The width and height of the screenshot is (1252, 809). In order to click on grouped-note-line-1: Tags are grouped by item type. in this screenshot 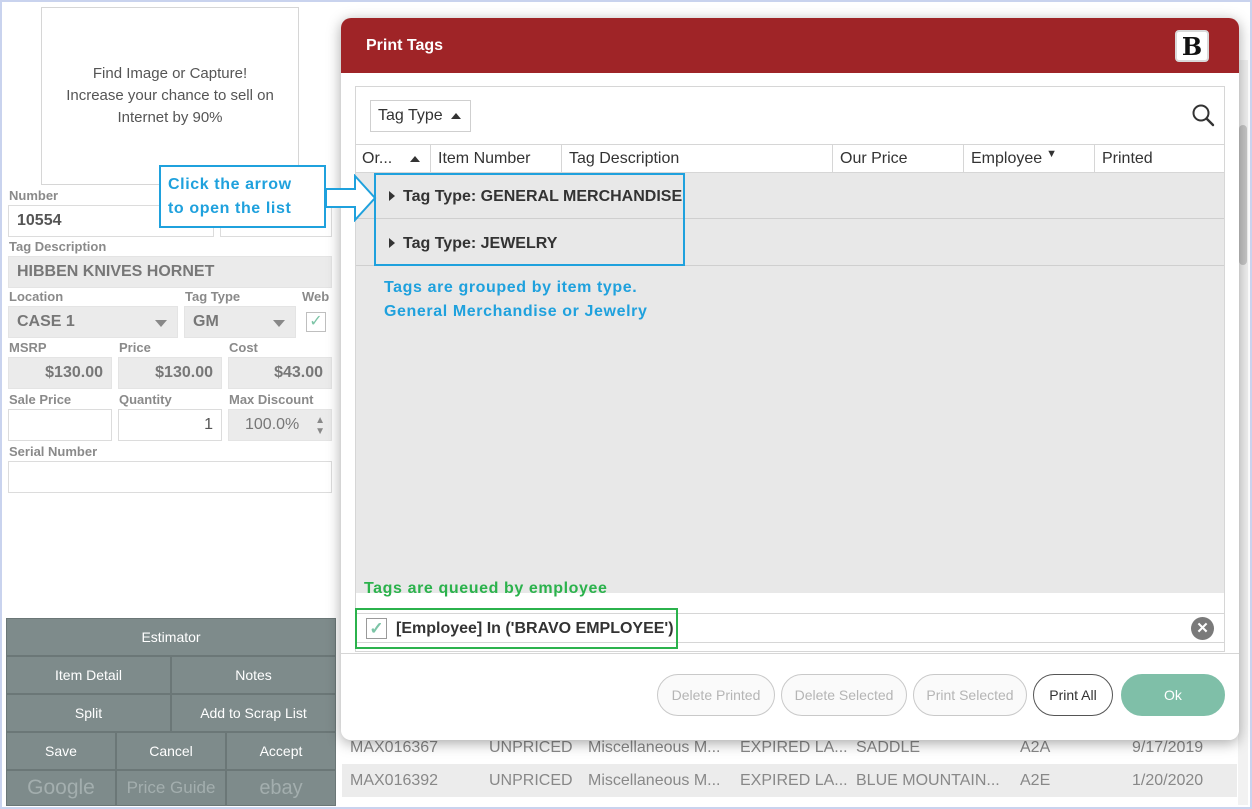, I will do `click(511, 287)`.